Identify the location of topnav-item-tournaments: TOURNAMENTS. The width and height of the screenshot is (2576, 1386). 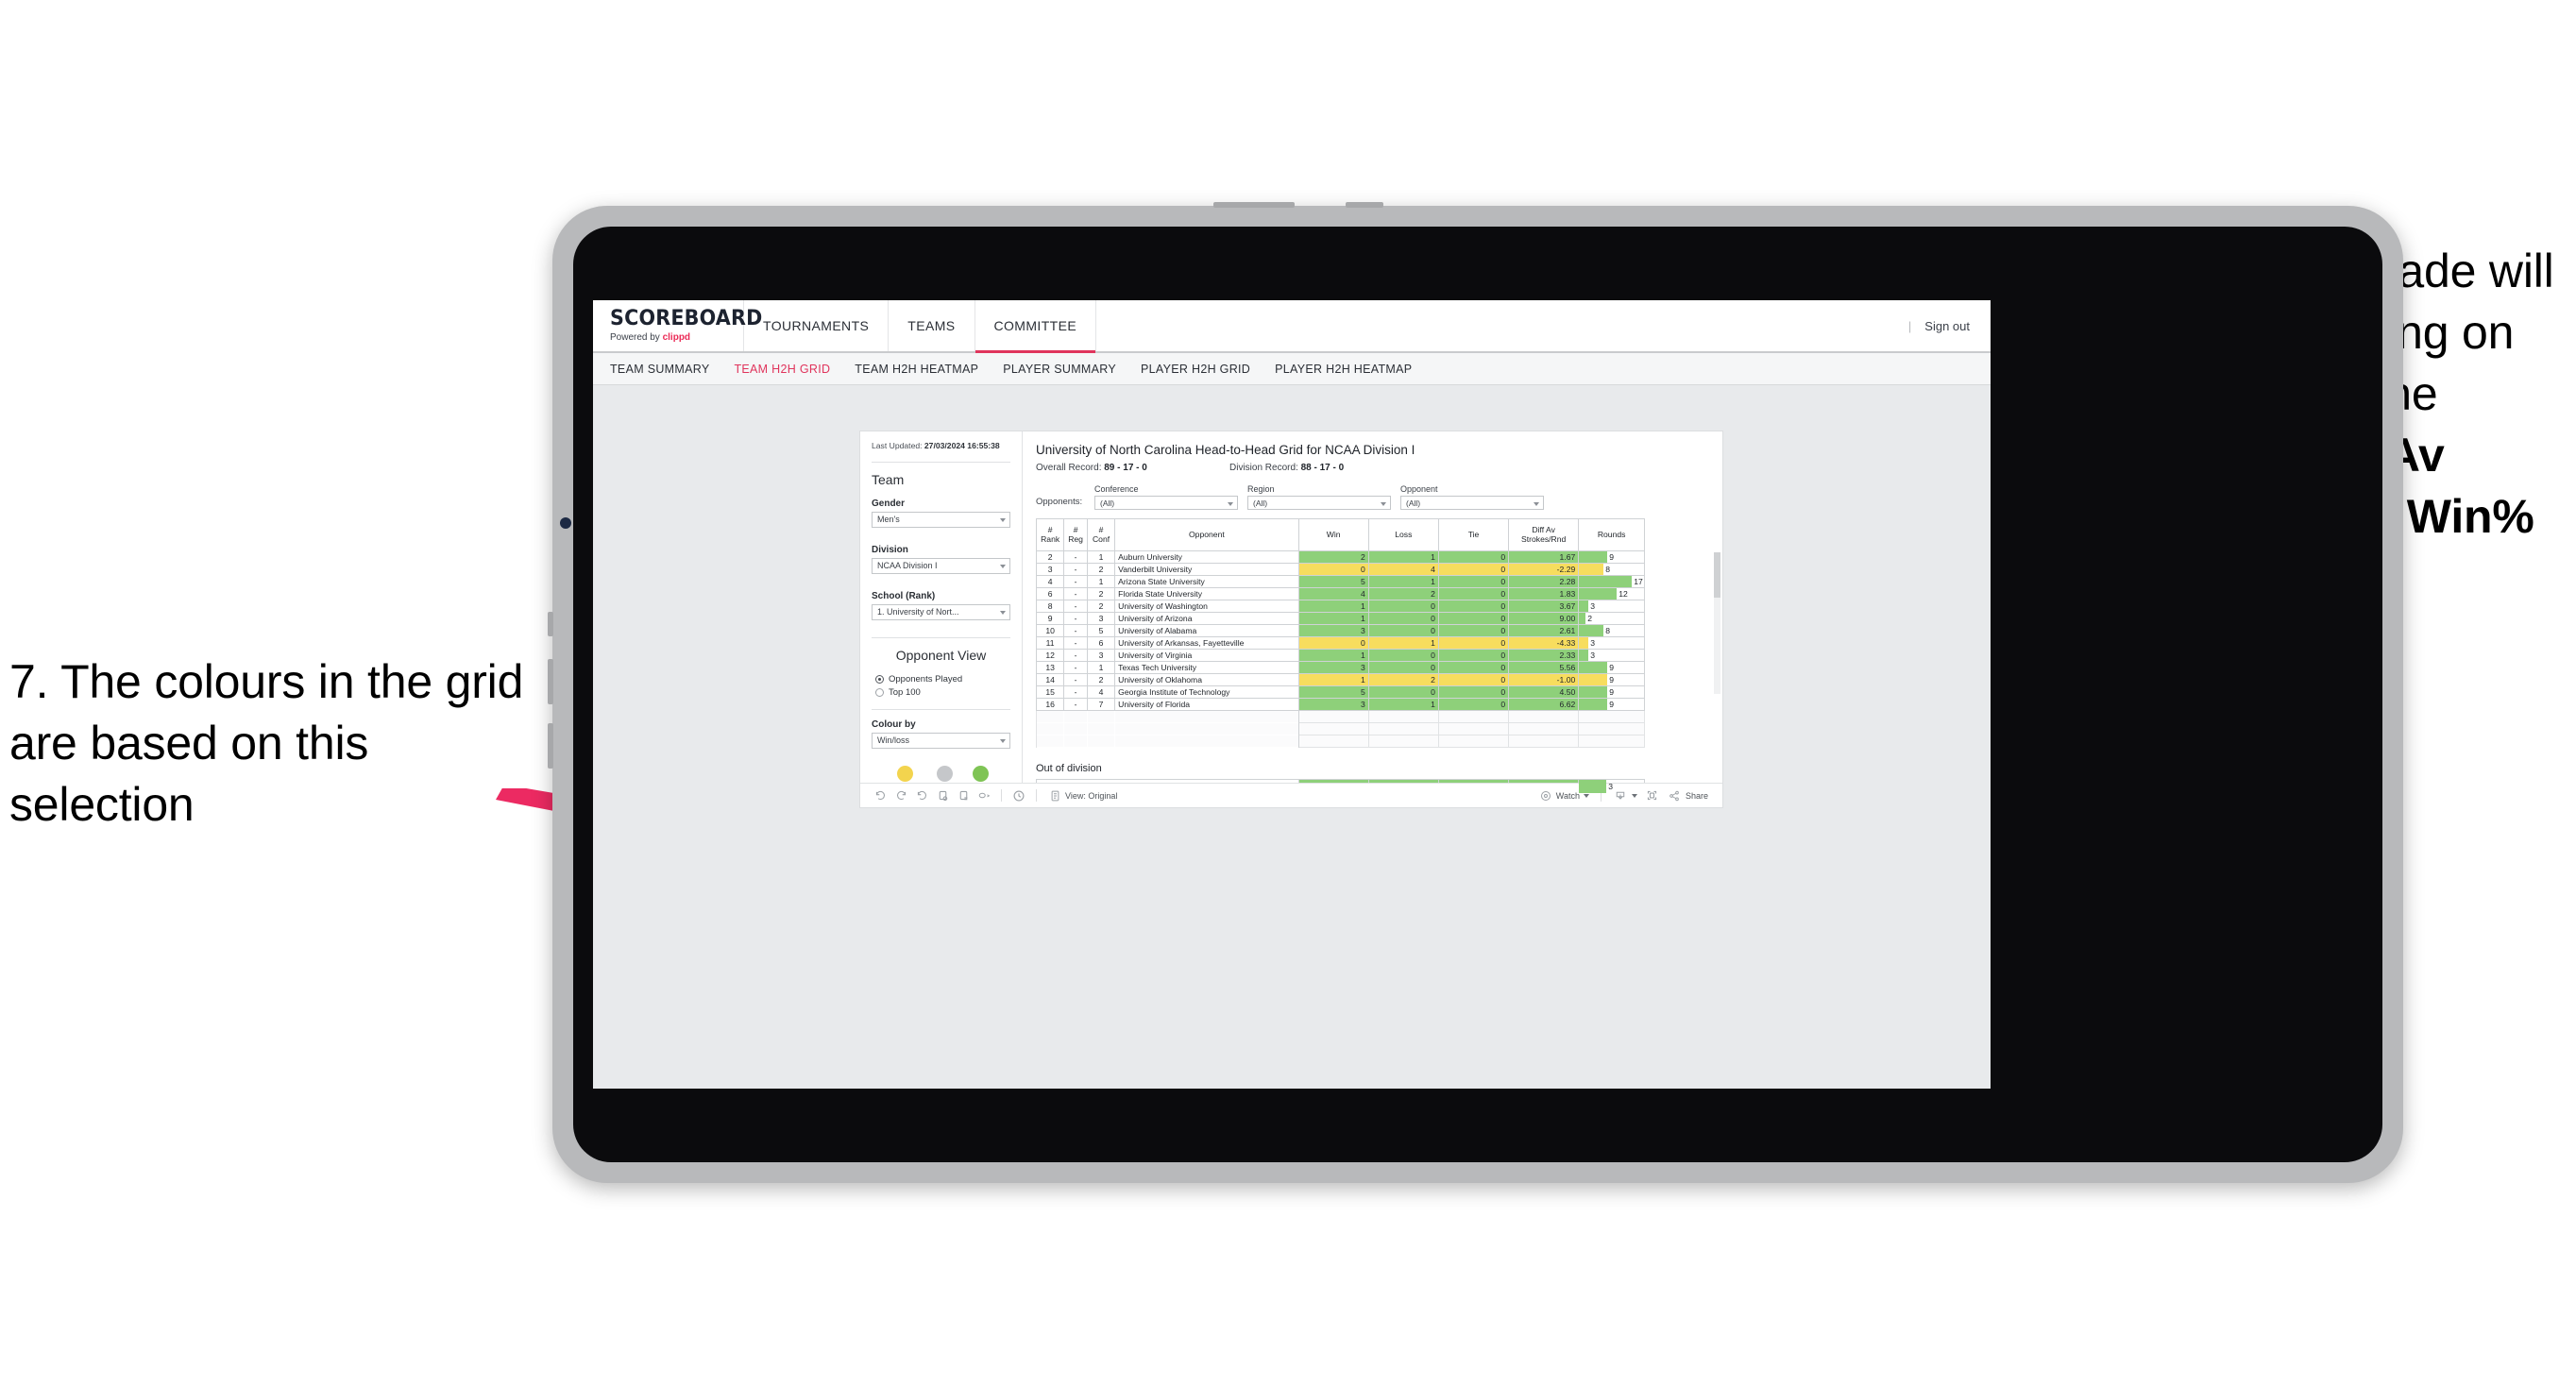
(817, 325).